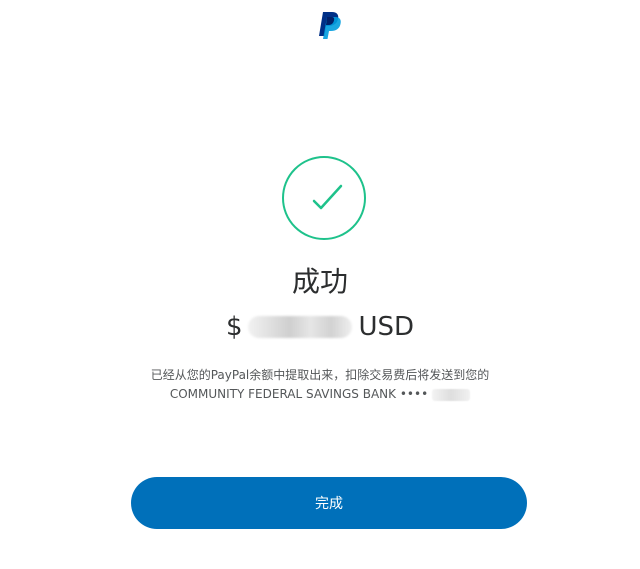 The image size is (640, 569). Describe the element at coordinates (324, 198) in the screenshot. I see `success-check-icon` at that location.